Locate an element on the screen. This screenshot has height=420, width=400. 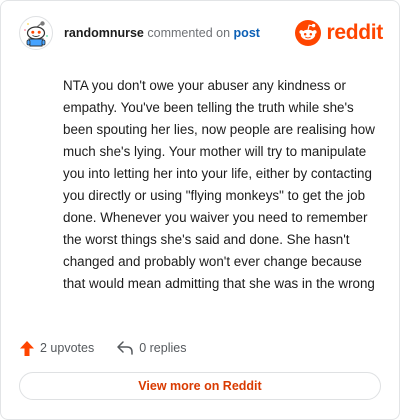
upvote-count: 2 upvotes is located at coordinates (56, 348).